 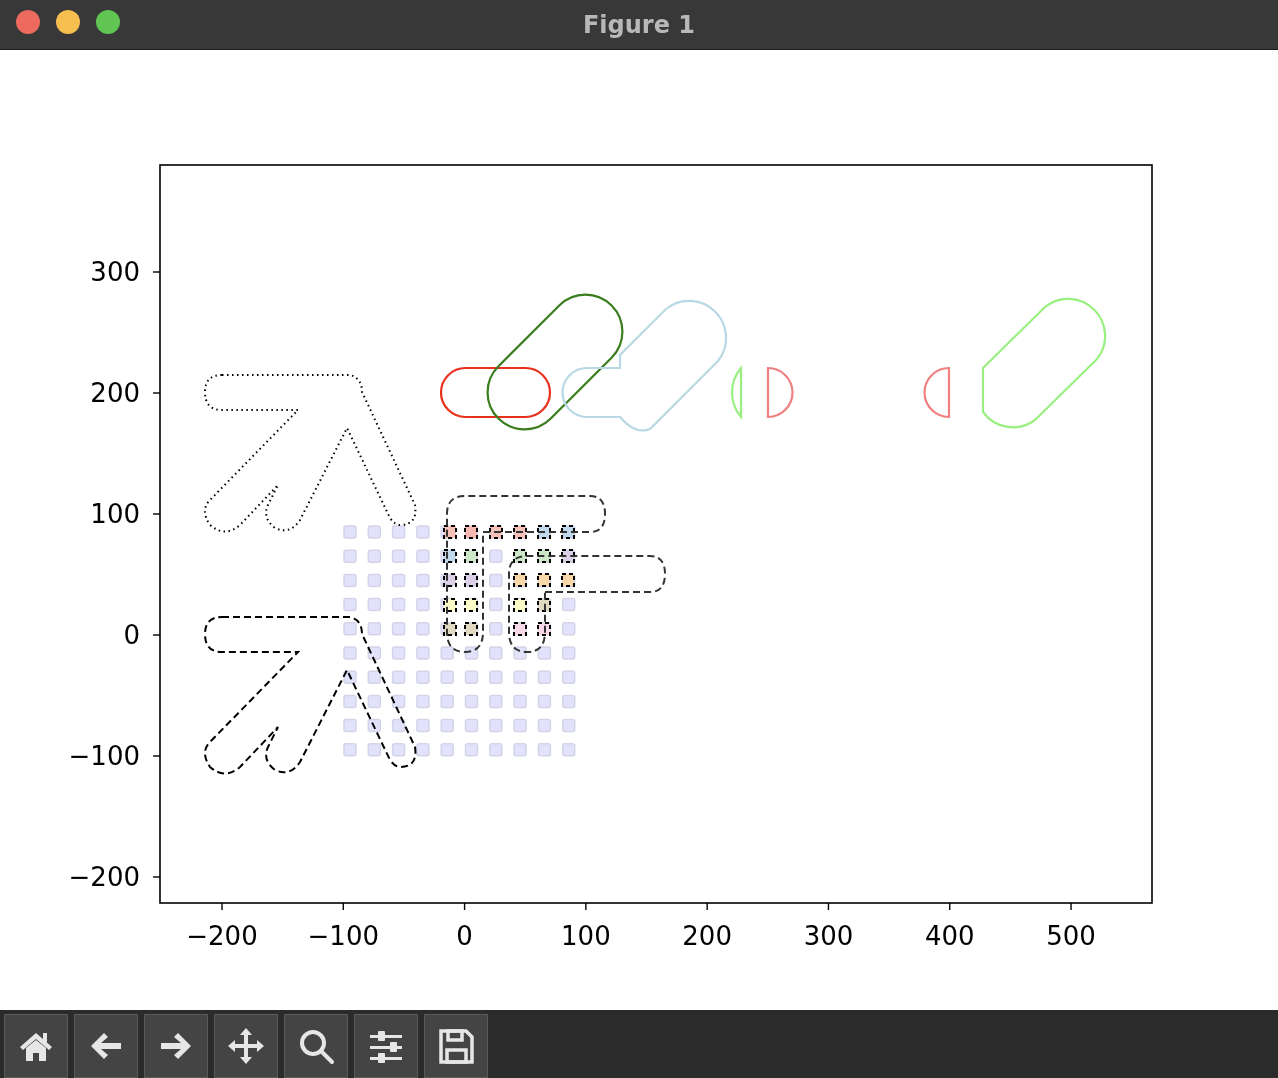 I want to click on home-button, so click(x=36, y=1046).